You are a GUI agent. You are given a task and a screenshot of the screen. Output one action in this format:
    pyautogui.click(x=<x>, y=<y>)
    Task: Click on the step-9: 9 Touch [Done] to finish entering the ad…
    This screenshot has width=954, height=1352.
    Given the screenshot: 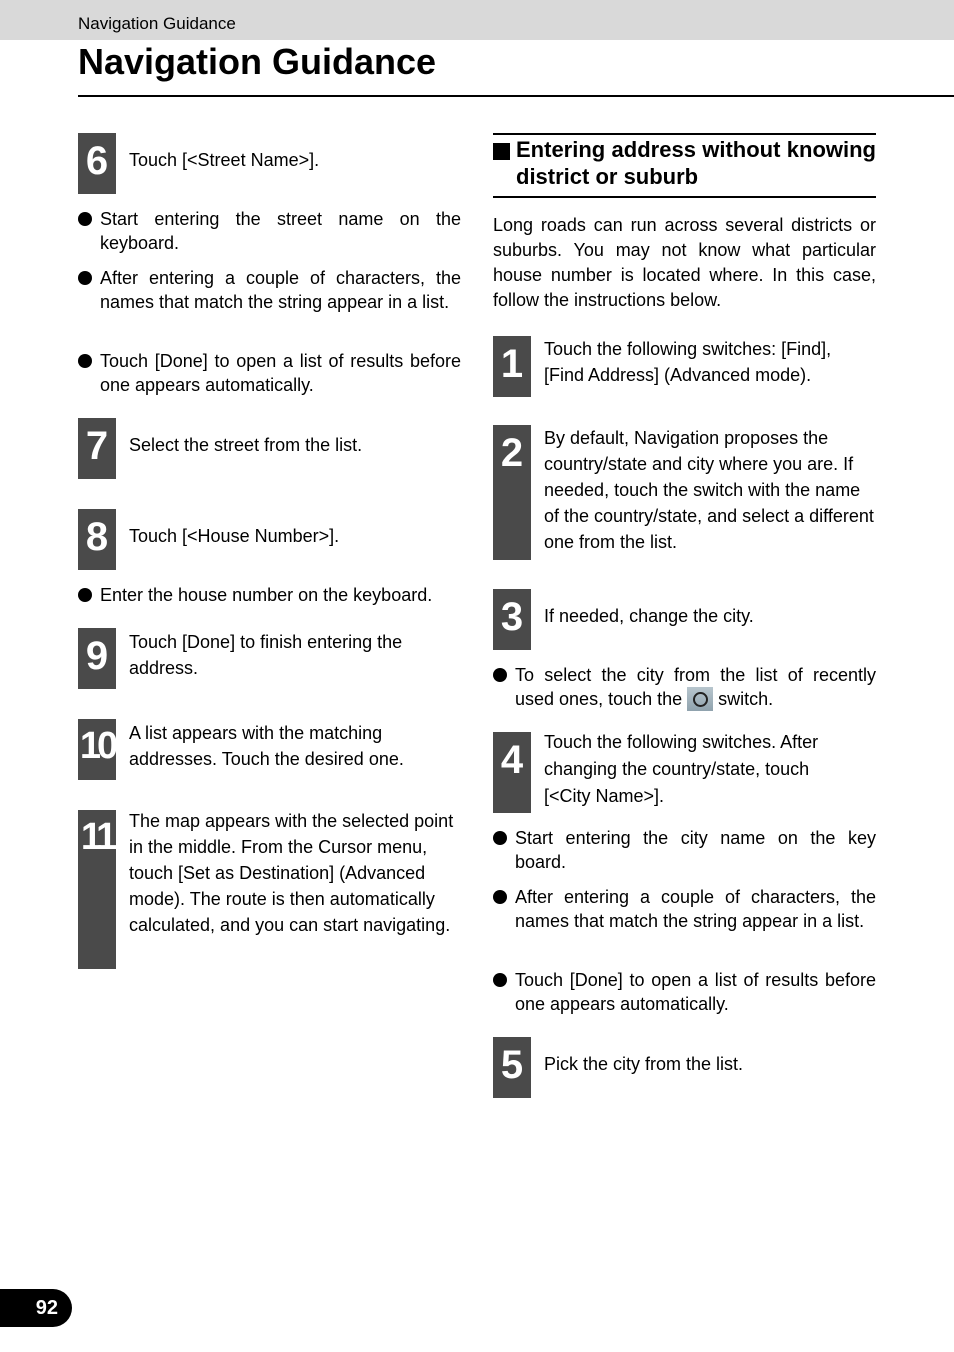 What is the action you would take?
    pyautogui.click(x=263, y=658)
    